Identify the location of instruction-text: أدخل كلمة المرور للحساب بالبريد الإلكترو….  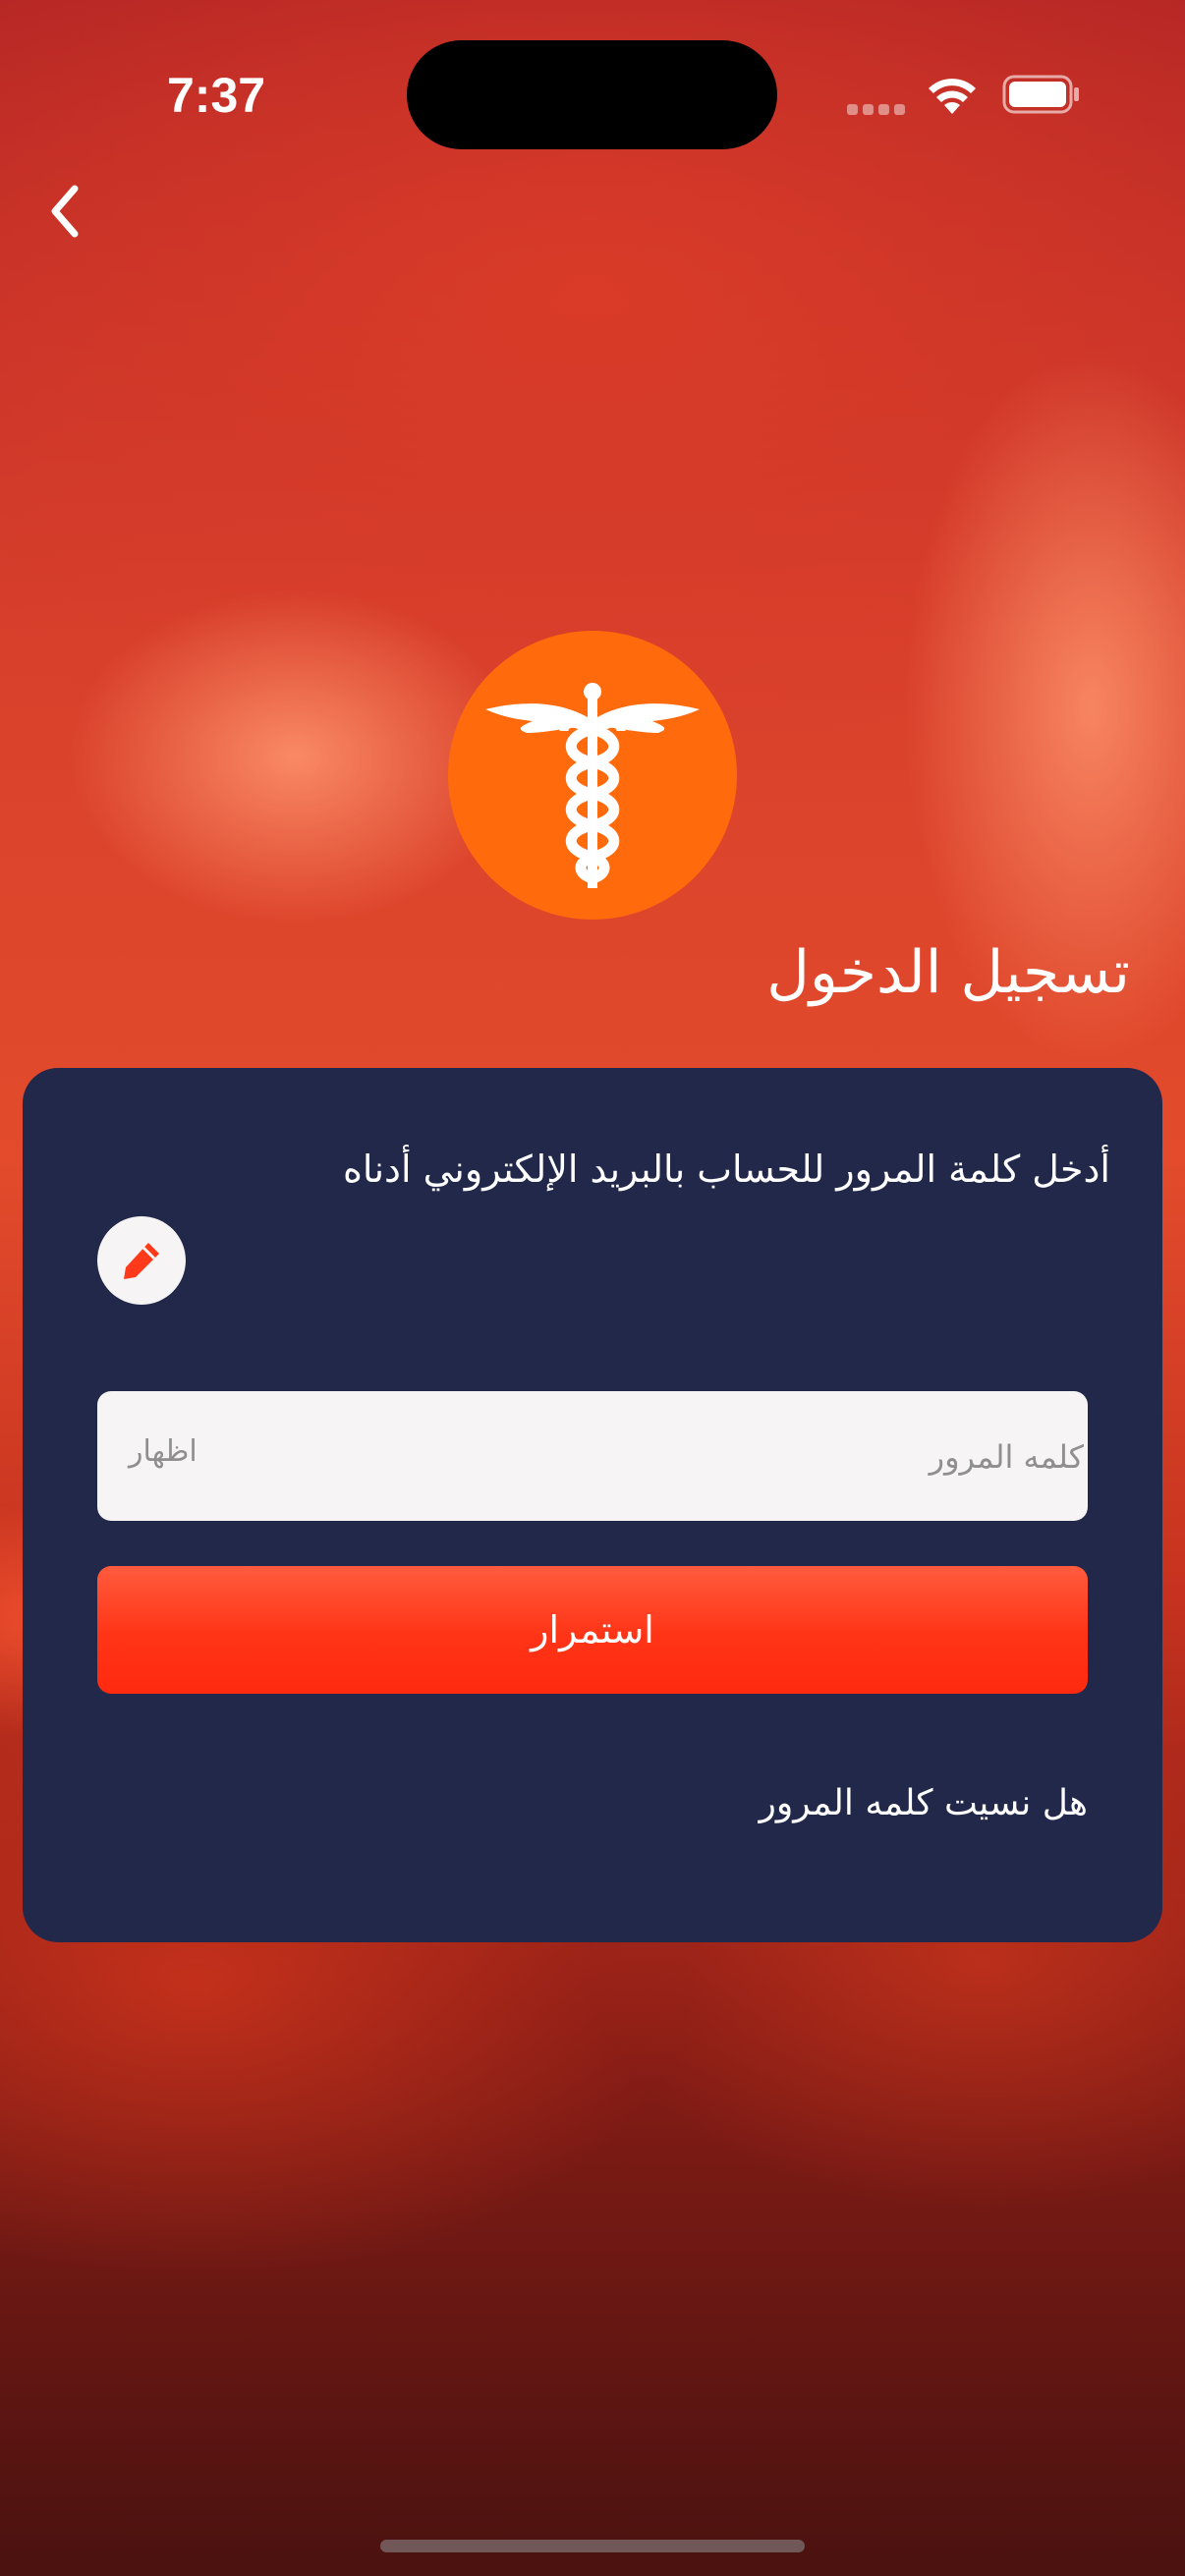
(726, 1169).